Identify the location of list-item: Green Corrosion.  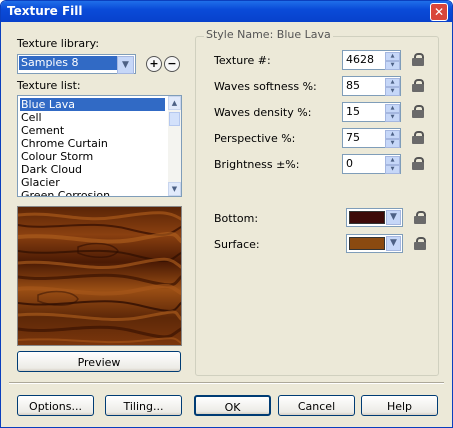
(65, 192).